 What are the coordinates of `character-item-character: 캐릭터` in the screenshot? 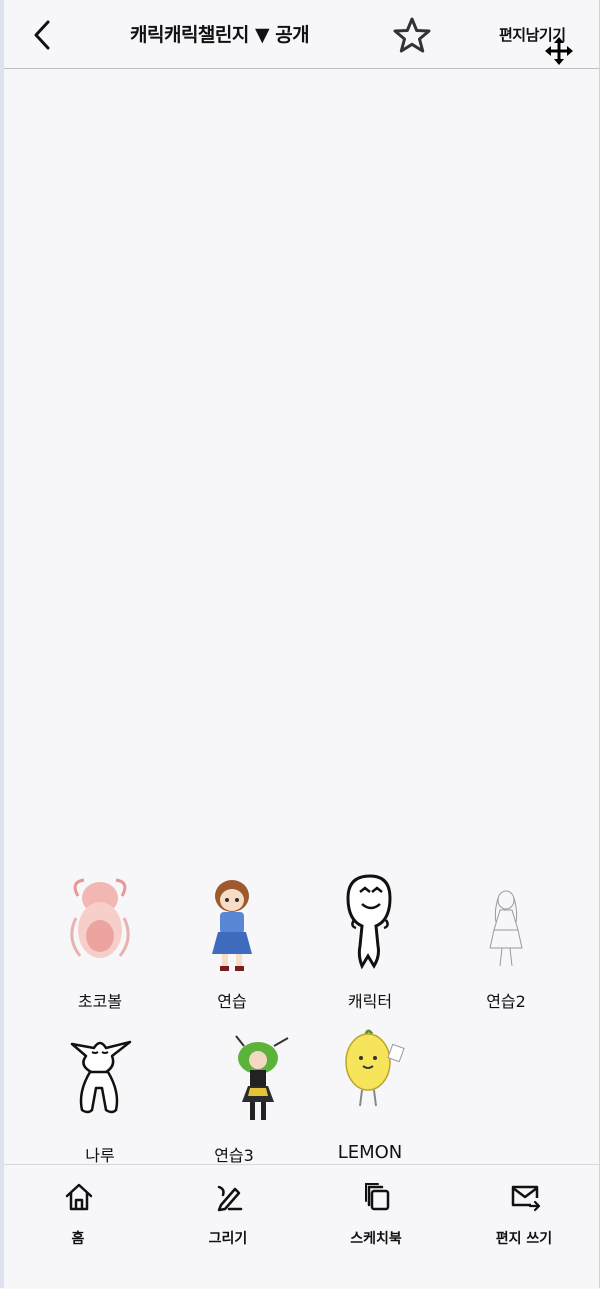 It's located at (370, 943).